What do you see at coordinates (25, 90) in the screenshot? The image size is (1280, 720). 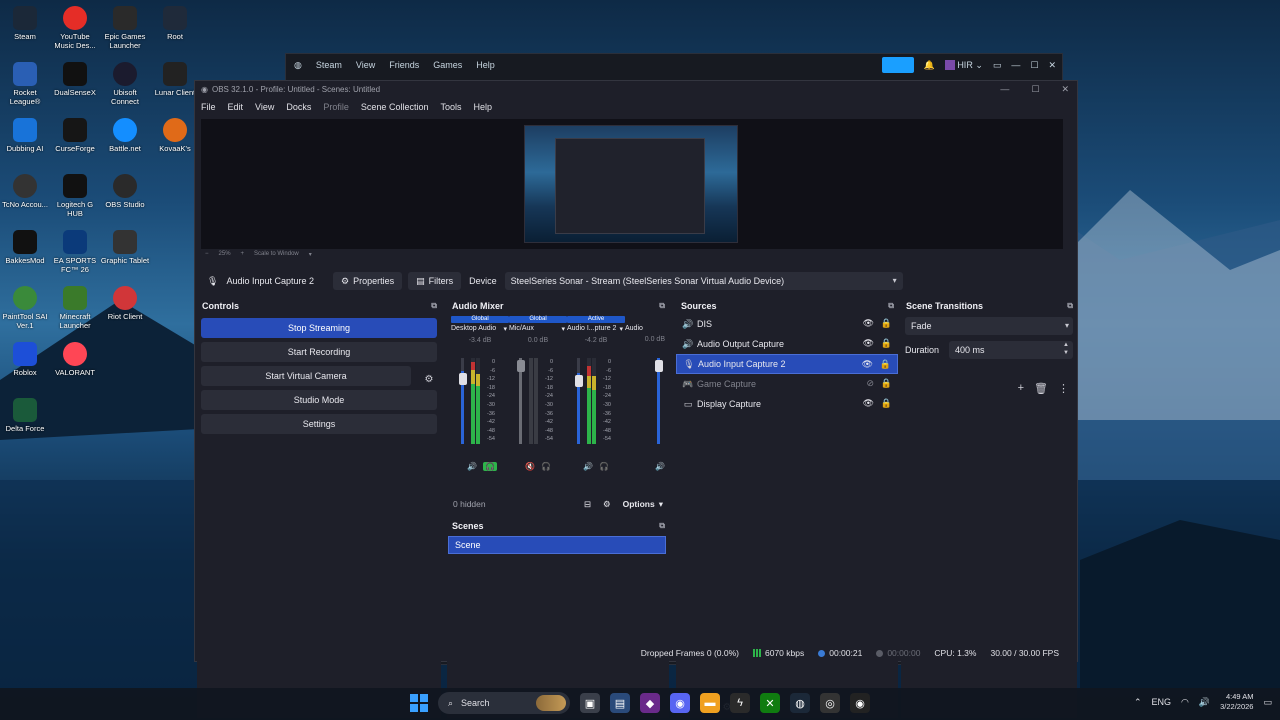 I see `desktop-icon-rocket-league: Rocket League®` at bounding box center [25, 90].